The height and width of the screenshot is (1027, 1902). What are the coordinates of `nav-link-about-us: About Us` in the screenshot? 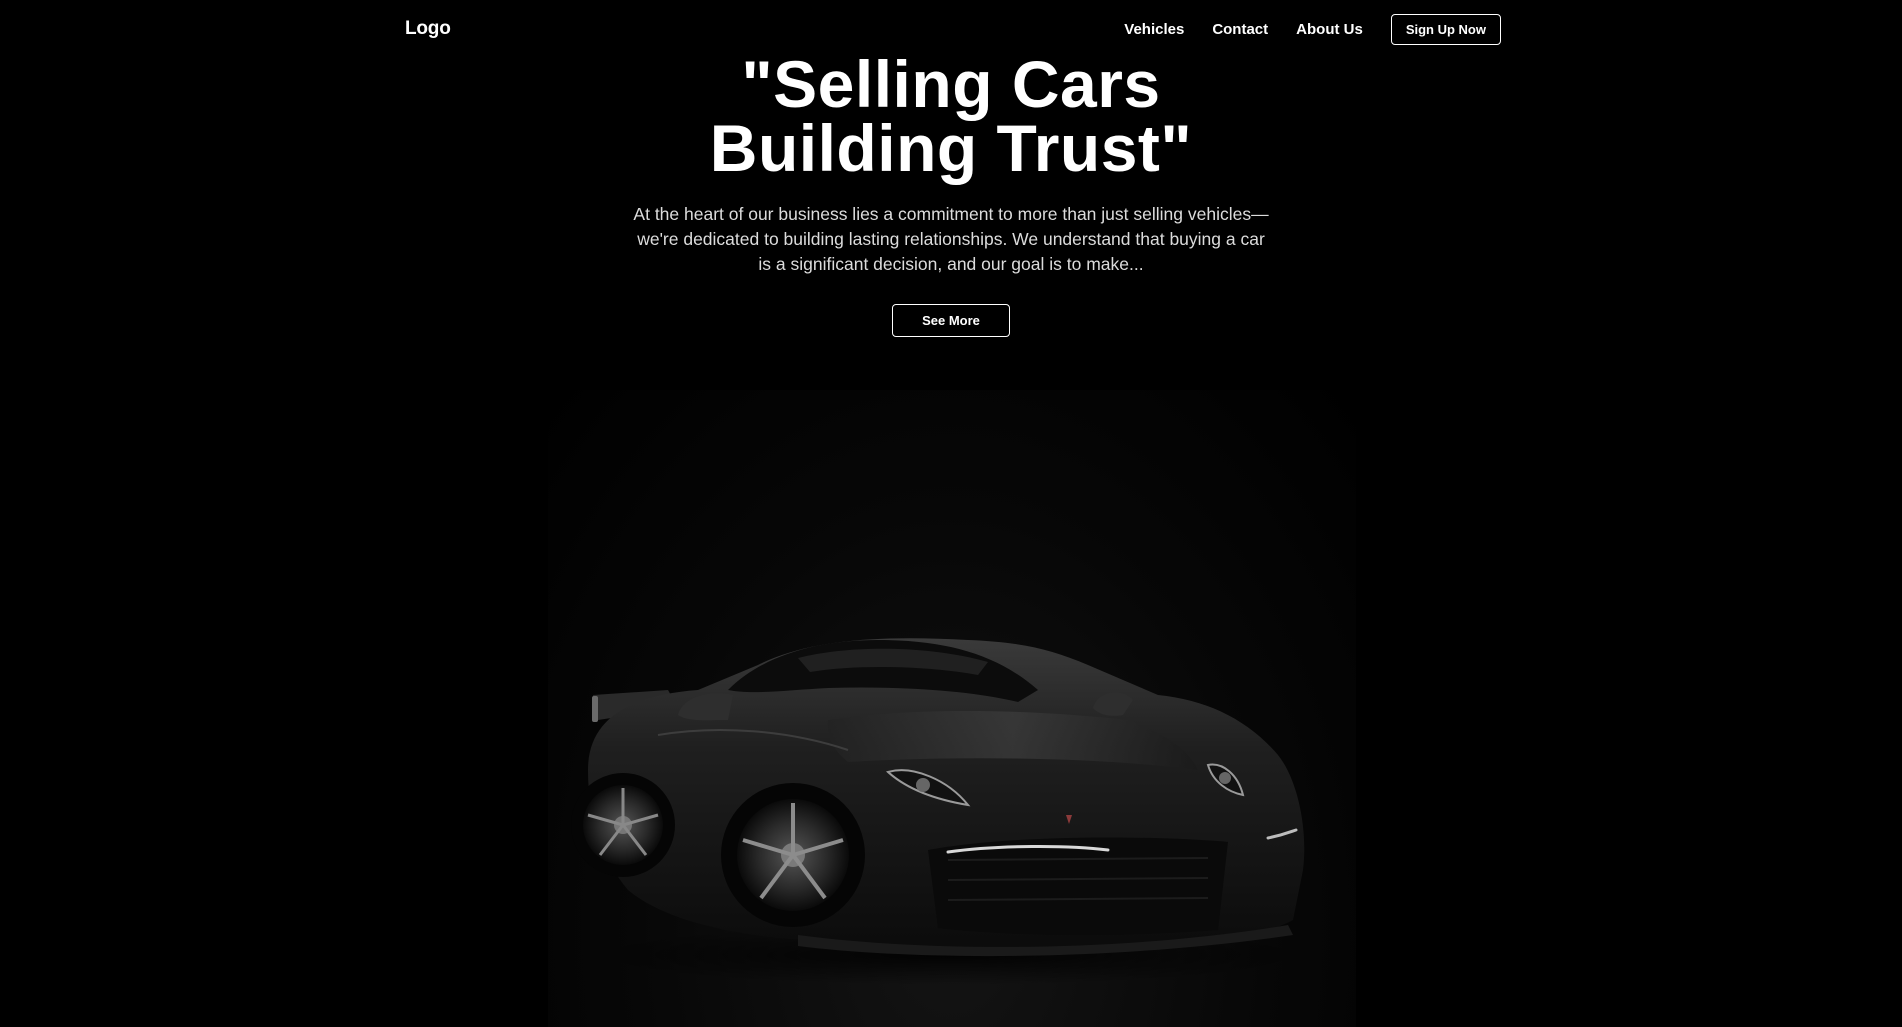 It's located at (1329, 29).